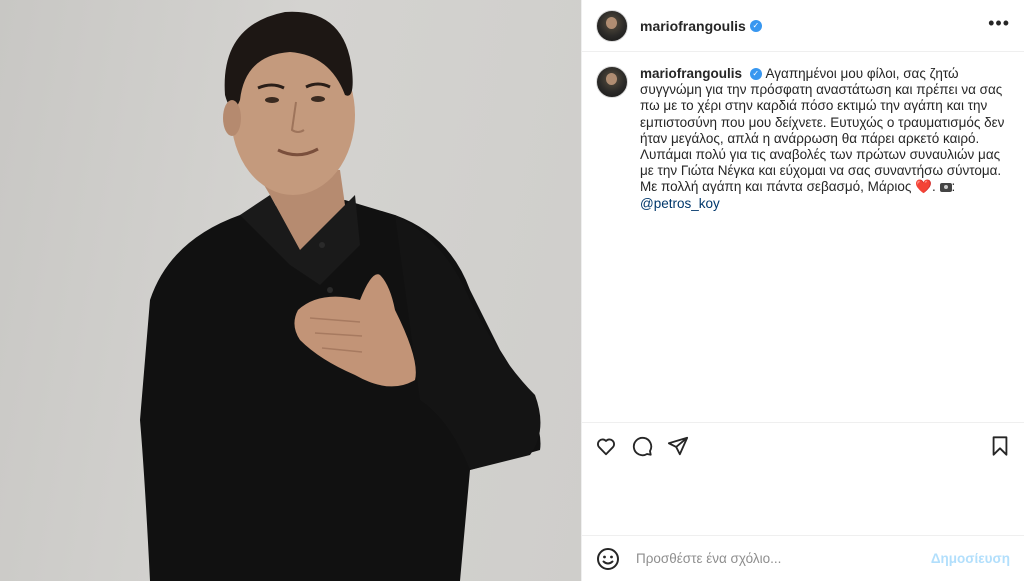 The height and width of the screenshot is (581, 1024). What do you see at coordinates (1000, 446) in the screenshot?
I see `save-bookmark-icon` at bounding box center [1000, 446].